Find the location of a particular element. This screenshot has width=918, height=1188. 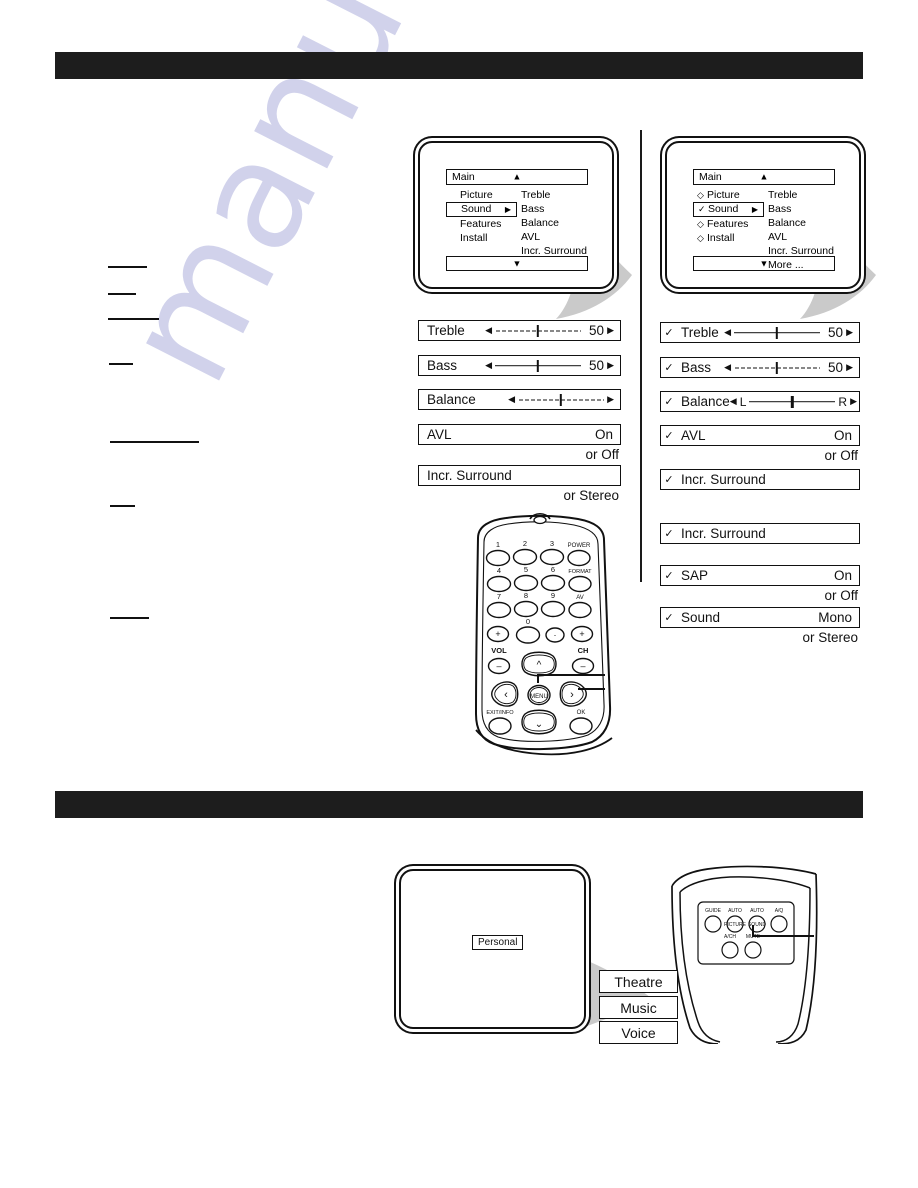

setting-value: Mono is located at coordinates (835, 617).